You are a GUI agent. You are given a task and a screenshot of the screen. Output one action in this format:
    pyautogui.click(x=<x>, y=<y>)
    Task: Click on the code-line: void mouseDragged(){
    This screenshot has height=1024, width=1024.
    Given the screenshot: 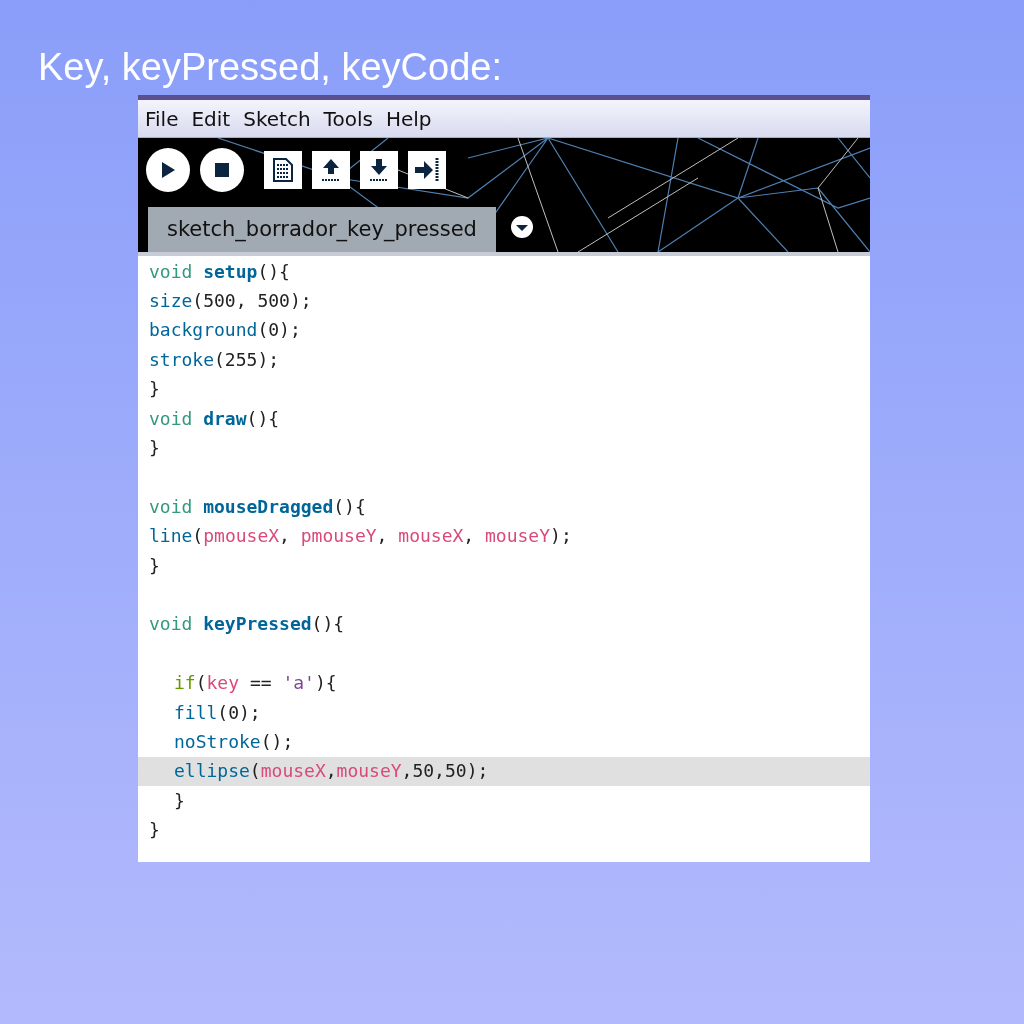 What is the action you would take?
    pyautogui.click(x=257, y=506)
    